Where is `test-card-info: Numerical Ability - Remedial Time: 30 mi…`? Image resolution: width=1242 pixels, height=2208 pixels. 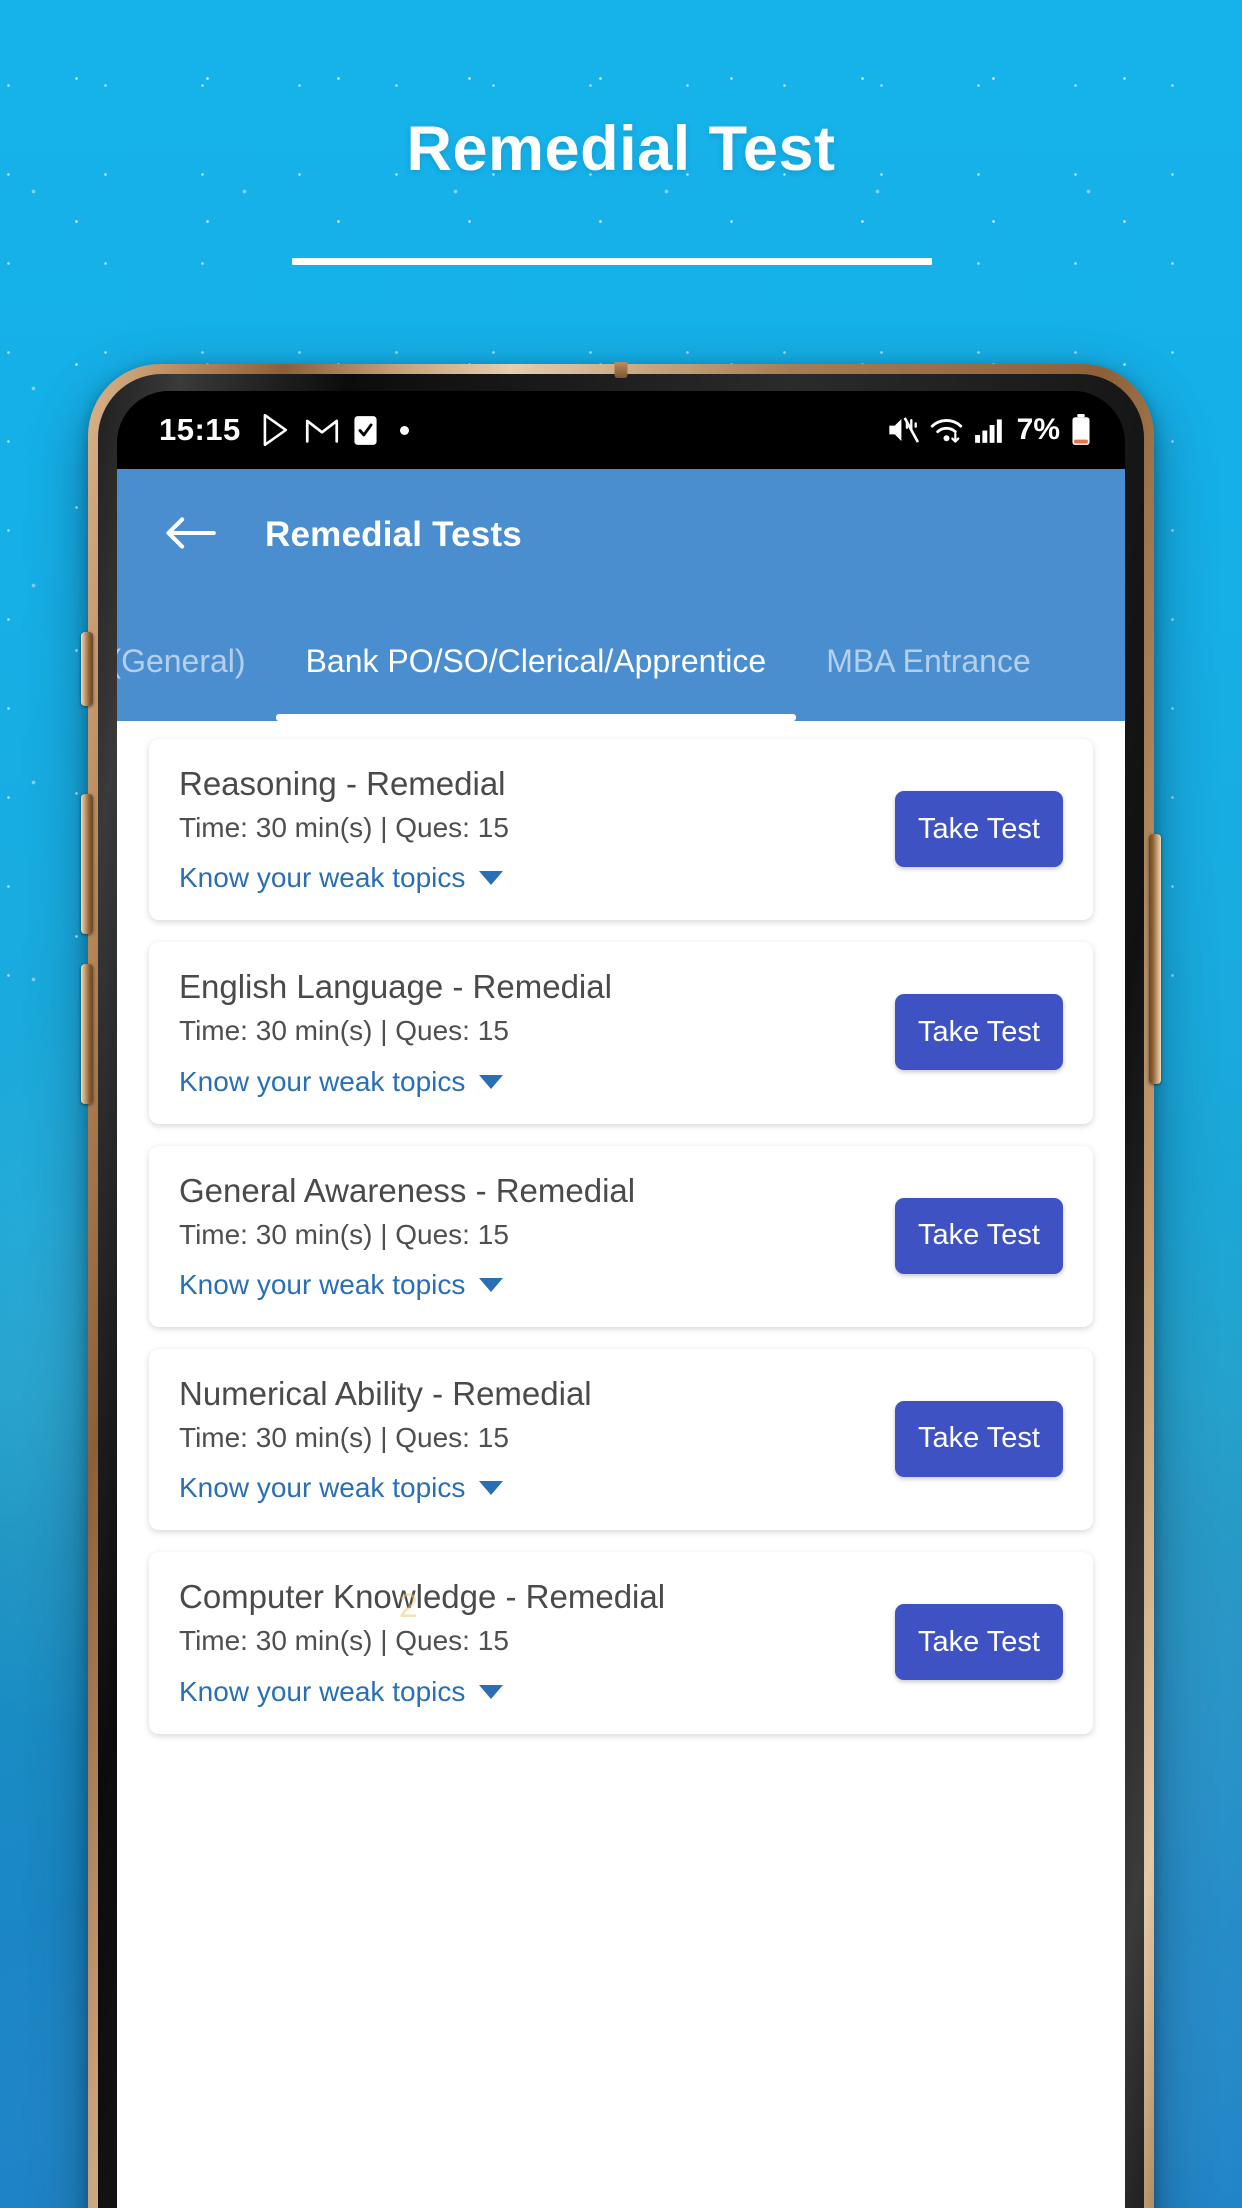 test-card-info: Numerical Ability - Remedial Time: 30 mi… is located at coordinates (537, 1439).